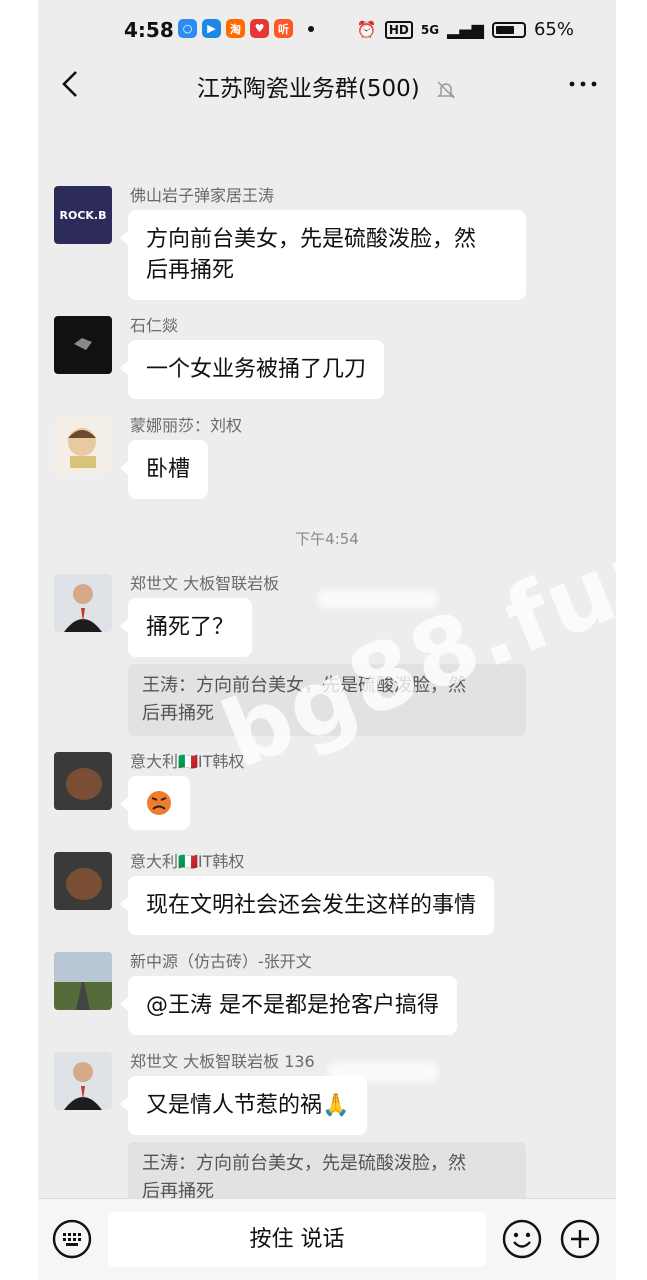 The width and height of the screenshot is (647, 1280). What do you see at coordinates (204, 582) in the screenshot?
I see `sender-name: 郑世文 大板智联岩板` at bounding box center [204, 582].